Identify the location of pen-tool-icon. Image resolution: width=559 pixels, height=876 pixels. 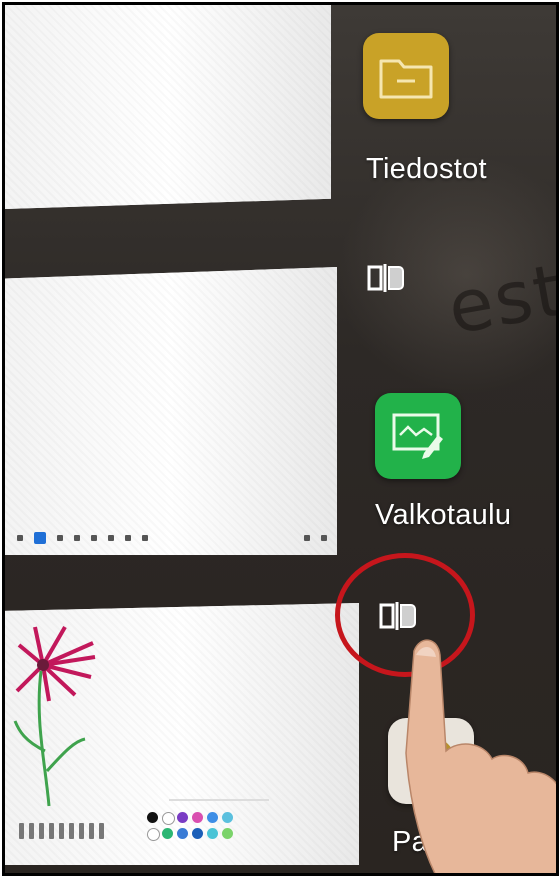
(40, 538).